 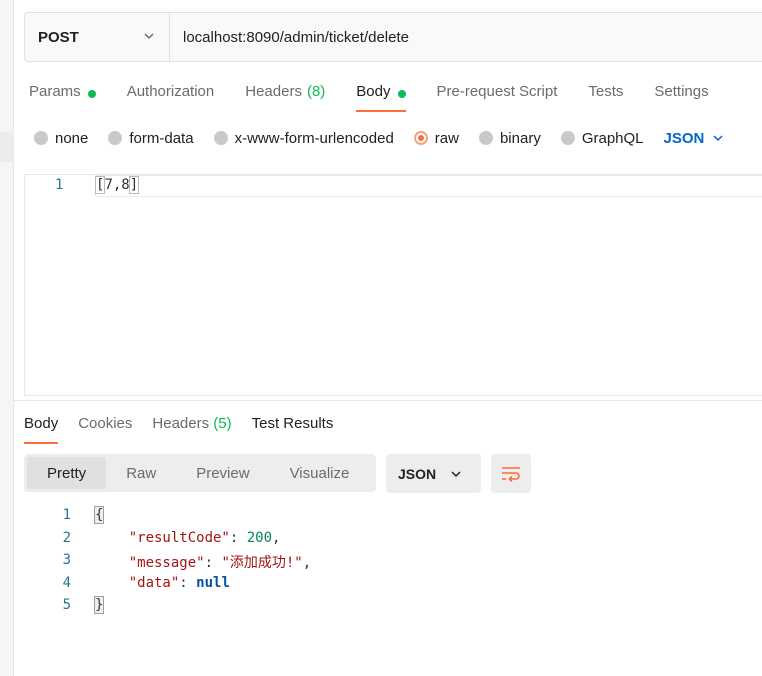 I want to click on response-tab-test-results: Test Results, so click(x=293, y=428).